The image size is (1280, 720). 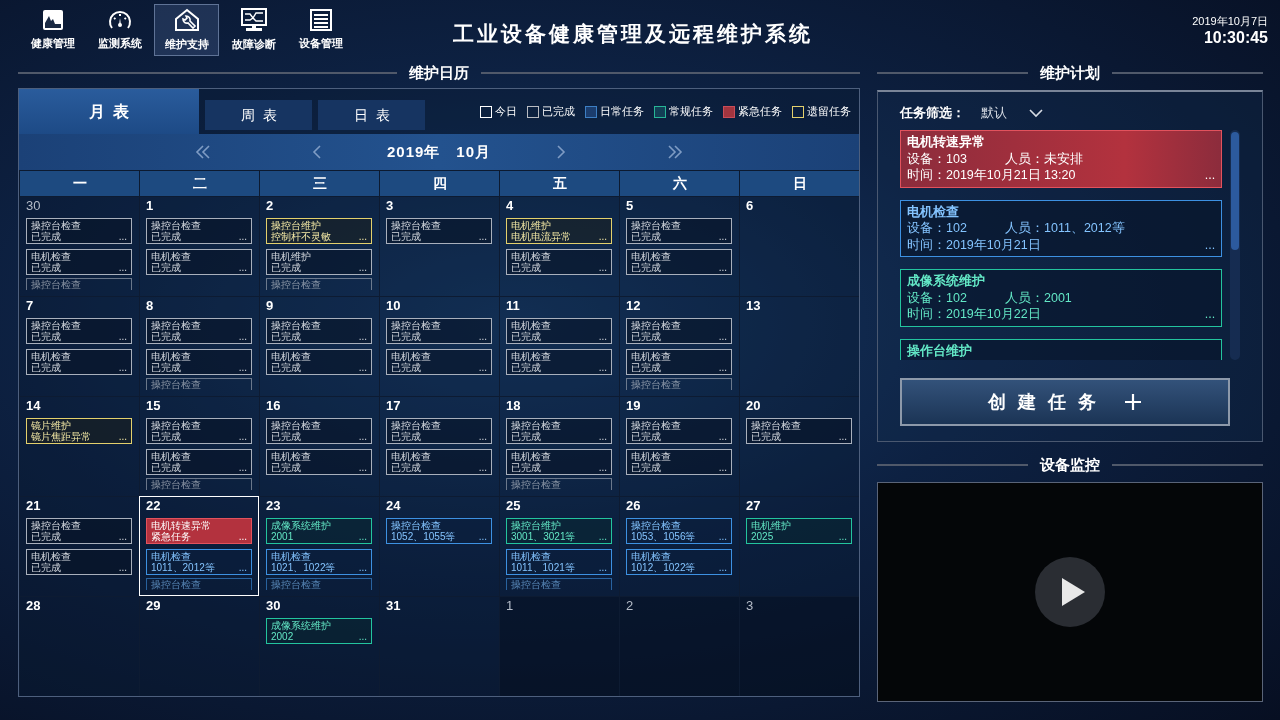 What do you see at coordinates (199, 646) in the screenshot?
I see `day-cell: 29` at bounding box center [199, 646].